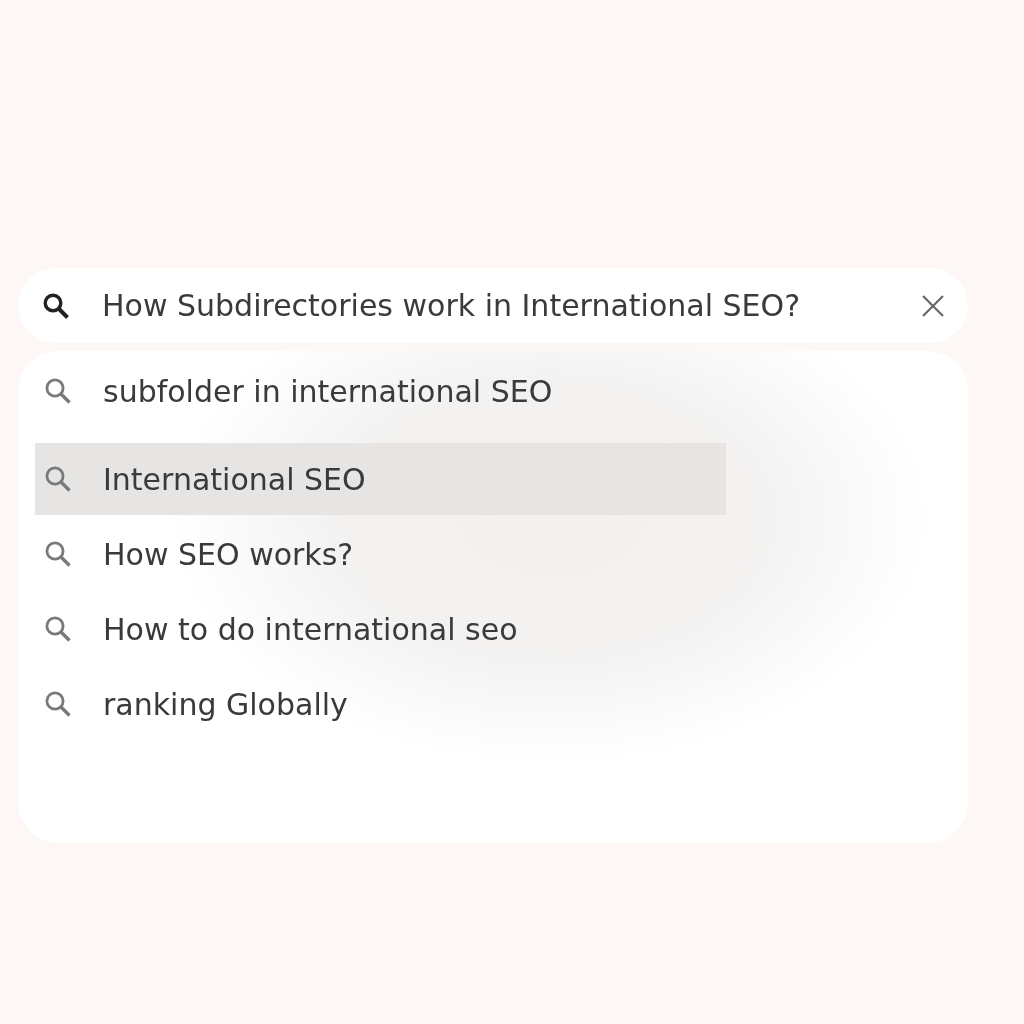 The image size is (1024, 1024). Describe the element at coordinates (502, 305) in the screenshot. I see `search-input: How Subdirectories work in International SEO?` at that location.